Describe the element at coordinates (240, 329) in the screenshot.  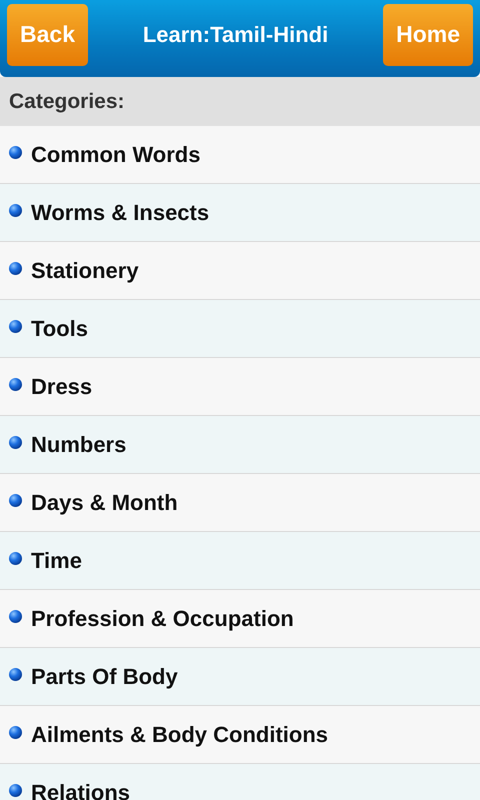
I see `category-item: Tools` at that location.